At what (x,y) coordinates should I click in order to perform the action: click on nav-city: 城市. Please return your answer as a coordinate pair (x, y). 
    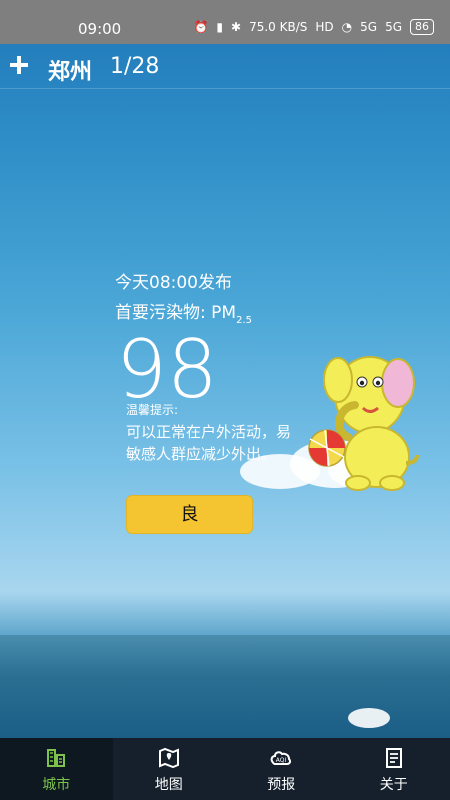
    Looking at the image, I should click on (56, 769).